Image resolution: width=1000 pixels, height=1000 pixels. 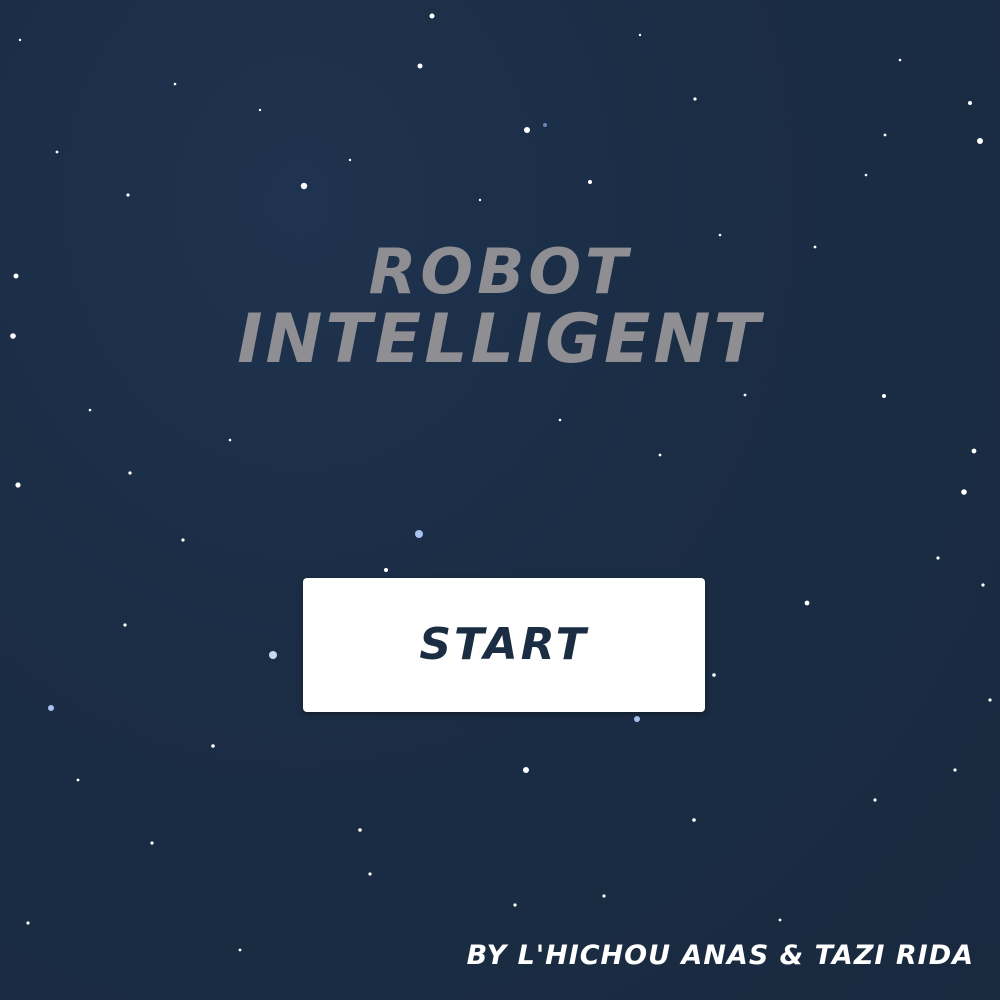 What do you see at coordinates (720, 955) in the screenshot?
I see `credits-text: BY L'HICHOU ANAS & TAZI RIDA` at bounding box center [720, 955].